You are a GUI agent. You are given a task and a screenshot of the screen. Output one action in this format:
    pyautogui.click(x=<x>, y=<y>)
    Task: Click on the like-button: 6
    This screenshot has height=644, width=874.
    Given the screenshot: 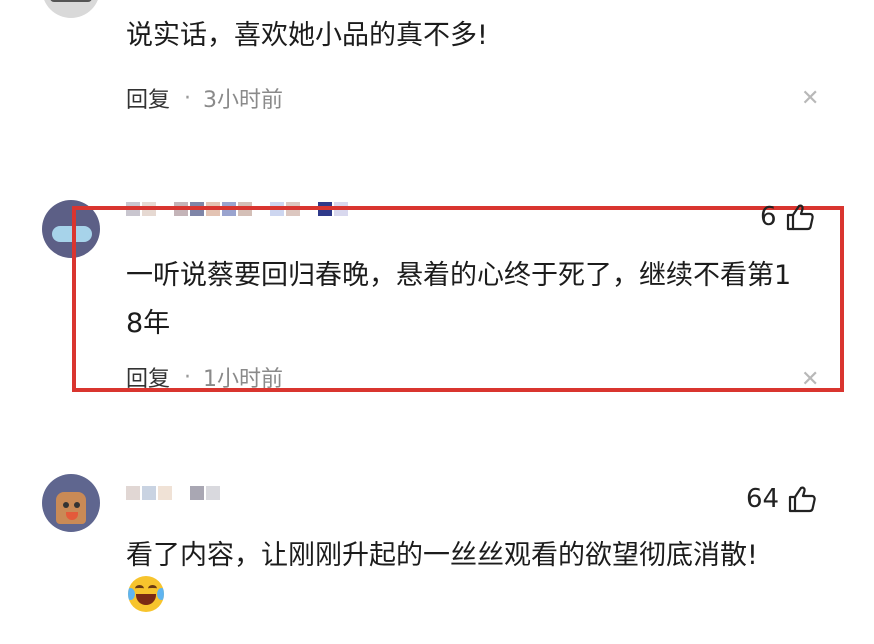 What is the action you would take?
    pyautogui.click(x=787, y=217)
    